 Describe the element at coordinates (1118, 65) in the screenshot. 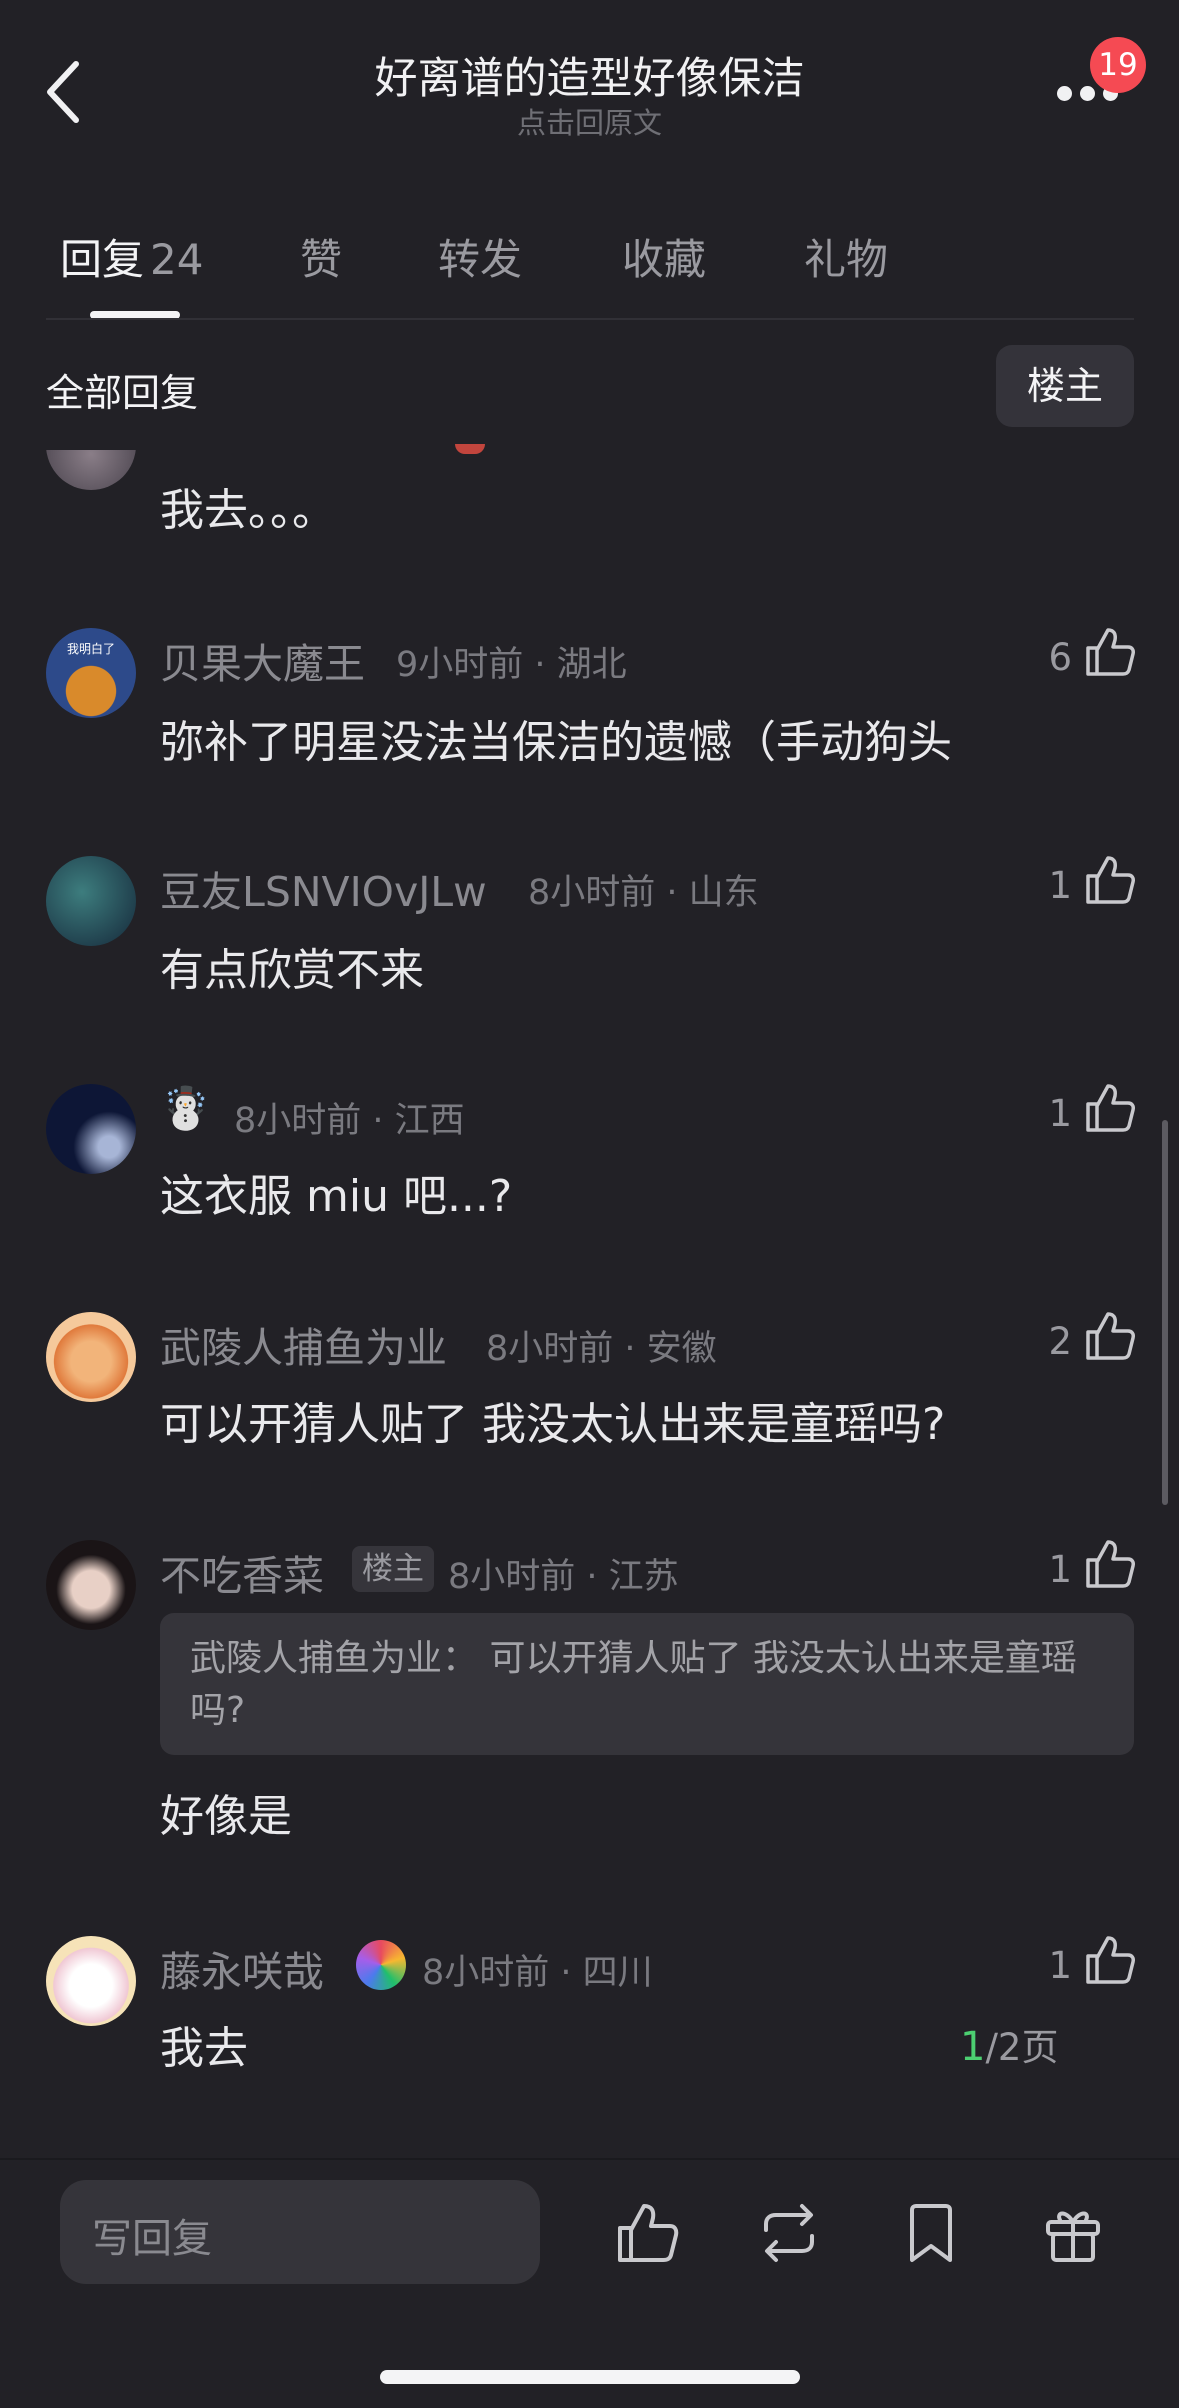

I see `notification-badge: 19` at that location.